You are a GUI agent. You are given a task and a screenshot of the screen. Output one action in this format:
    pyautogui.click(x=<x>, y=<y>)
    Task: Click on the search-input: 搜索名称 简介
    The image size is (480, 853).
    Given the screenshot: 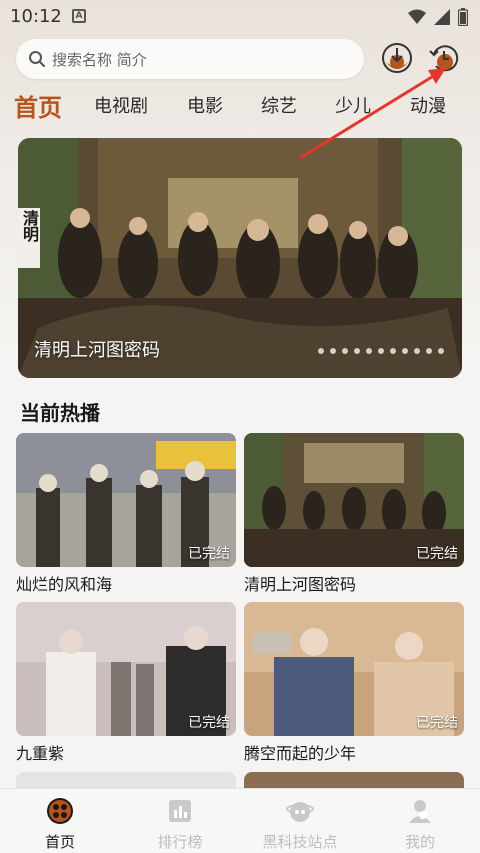 What is the action you would take?
    pyautogui.click(x=99, y=59)
    